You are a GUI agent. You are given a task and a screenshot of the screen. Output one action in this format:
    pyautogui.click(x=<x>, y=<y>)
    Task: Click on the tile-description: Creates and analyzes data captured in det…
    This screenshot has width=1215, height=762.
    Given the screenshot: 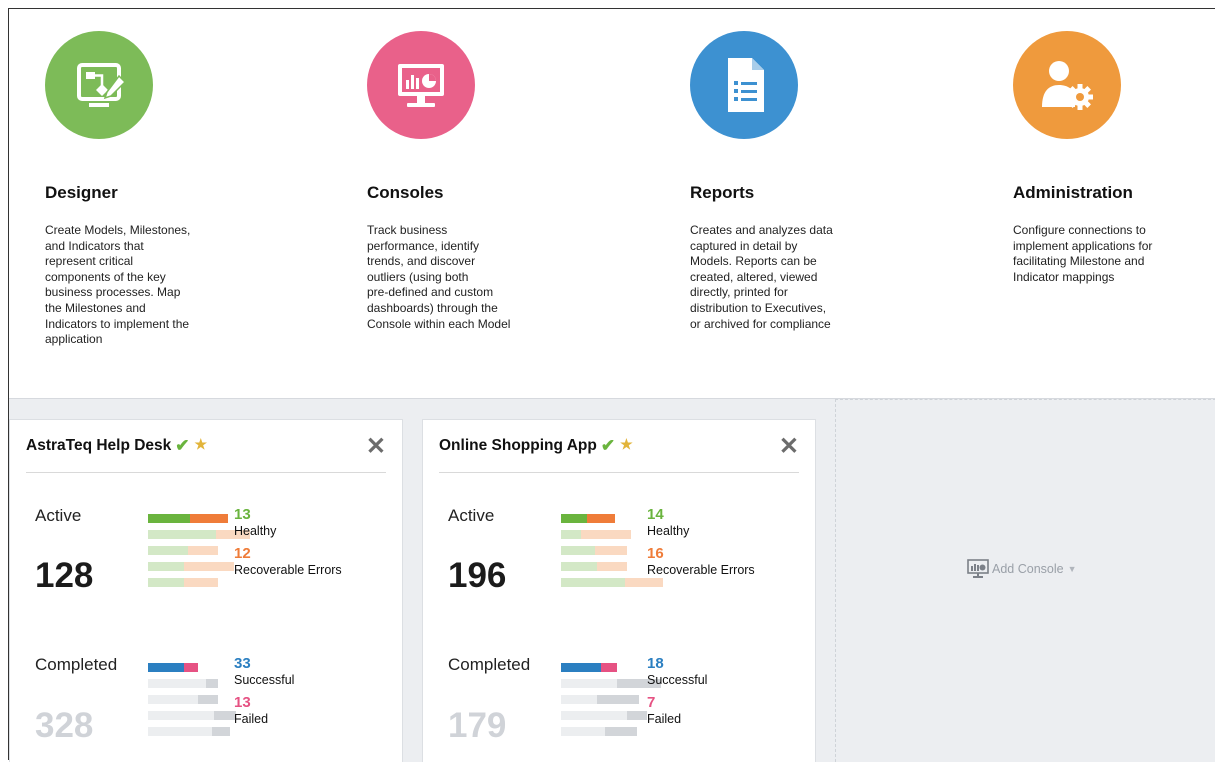 What is the action you would take?
    pyautogui.click(x=761, y=277)
    